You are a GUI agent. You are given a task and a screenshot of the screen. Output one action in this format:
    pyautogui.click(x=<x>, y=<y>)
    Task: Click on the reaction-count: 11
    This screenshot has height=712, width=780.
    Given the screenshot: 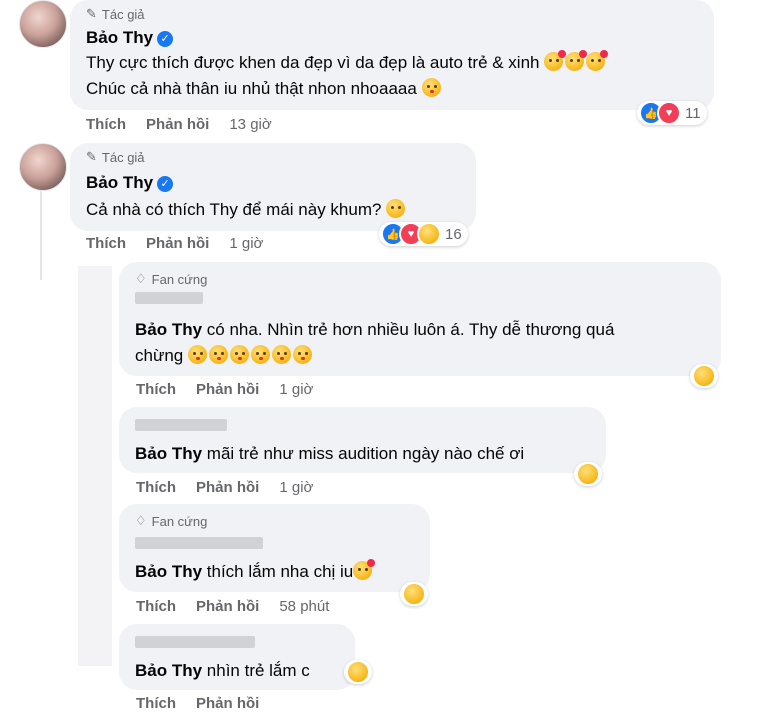 What is the action you would take?
    pyautogui.click(x=693, y=113)
    